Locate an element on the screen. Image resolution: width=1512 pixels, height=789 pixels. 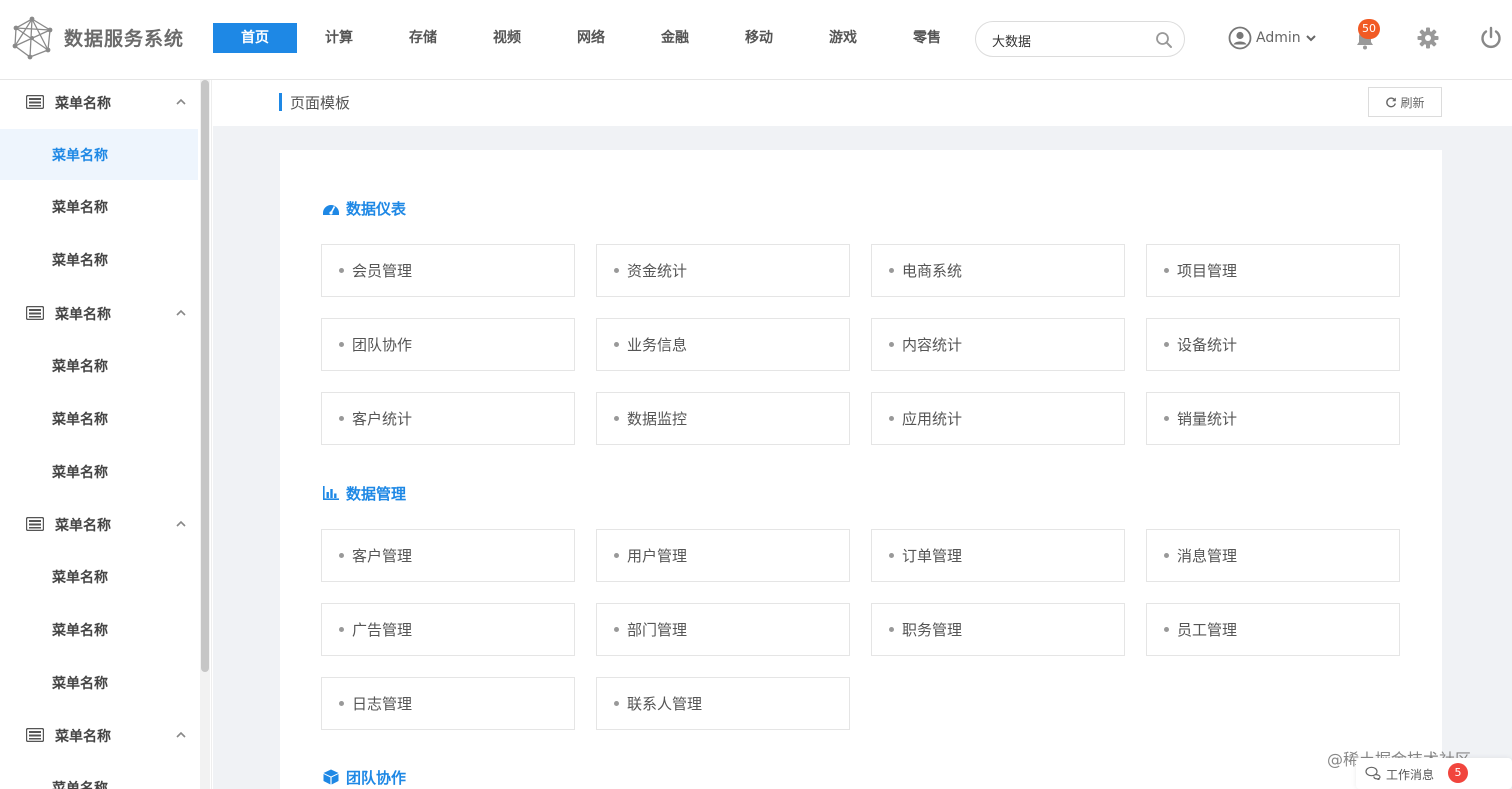
nav-item-finance: 金融 is located at coordinates (675, 38).